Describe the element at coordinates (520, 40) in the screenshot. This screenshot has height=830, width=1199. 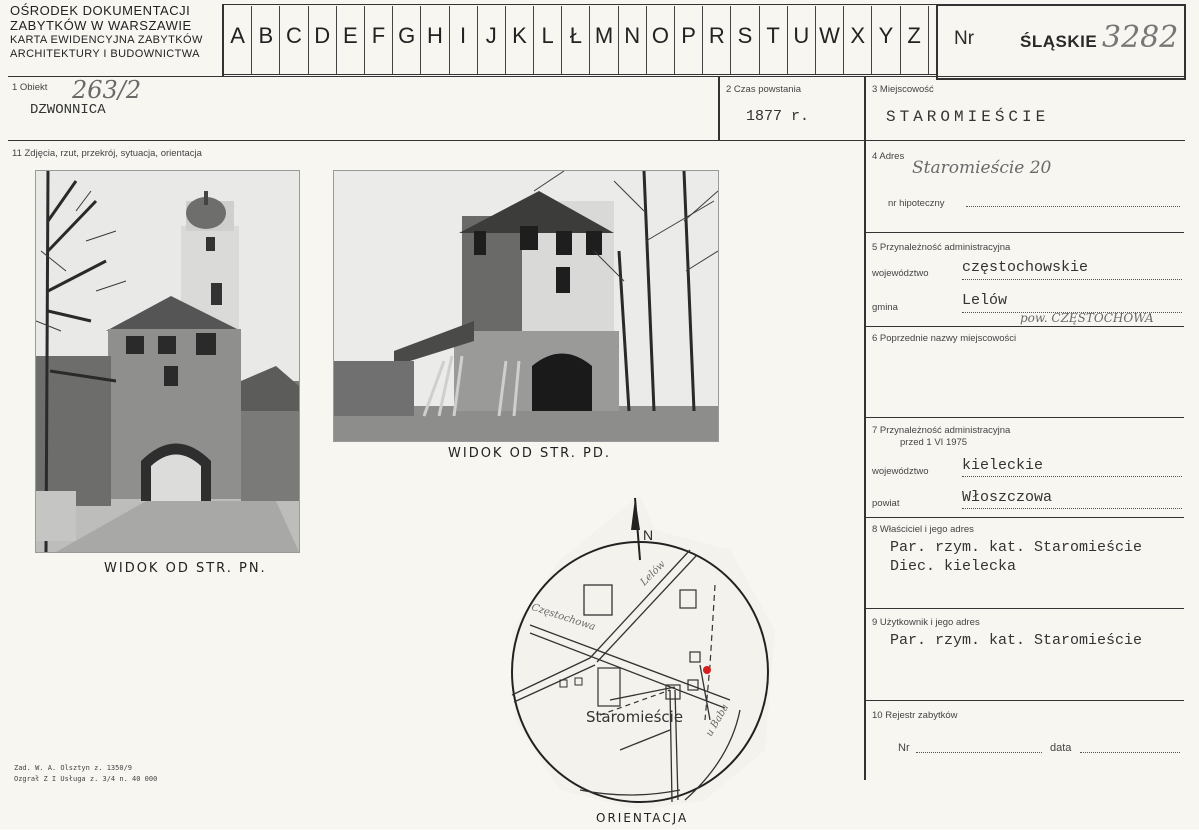
I see `index-letter: K` at that location.